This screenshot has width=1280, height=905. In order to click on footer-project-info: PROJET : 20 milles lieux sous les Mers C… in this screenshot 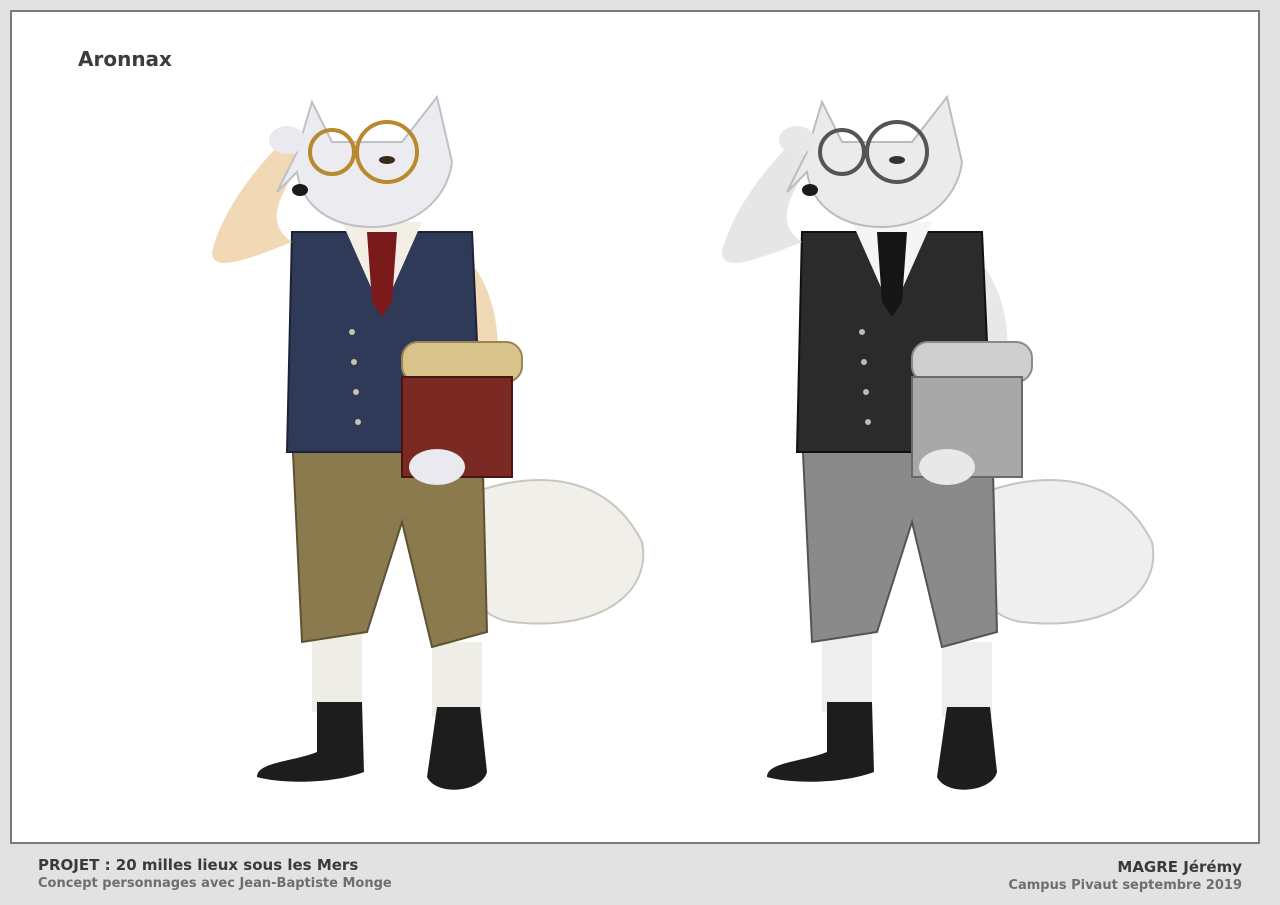, I will do `click(215, 874)`.